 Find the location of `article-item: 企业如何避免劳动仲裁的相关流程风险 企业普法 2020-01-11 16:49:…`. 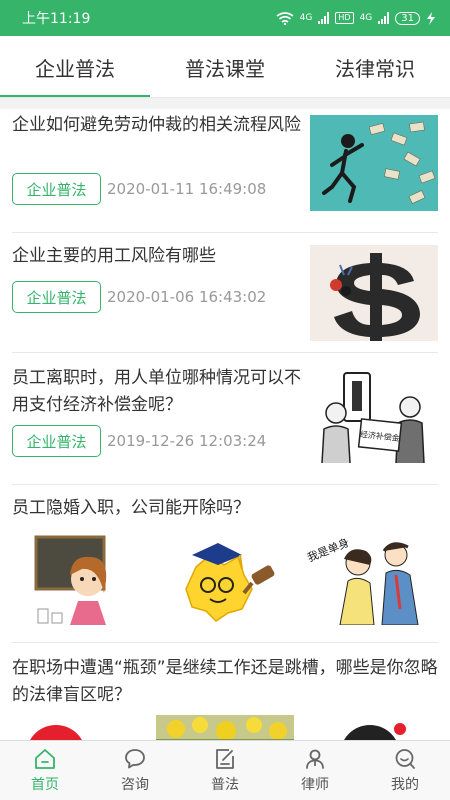

article-item: 企业如何避免劳动仲裁的相关流程风险 企业普法 2020-01-11 16:49:… is located at coordinates (225, 171).